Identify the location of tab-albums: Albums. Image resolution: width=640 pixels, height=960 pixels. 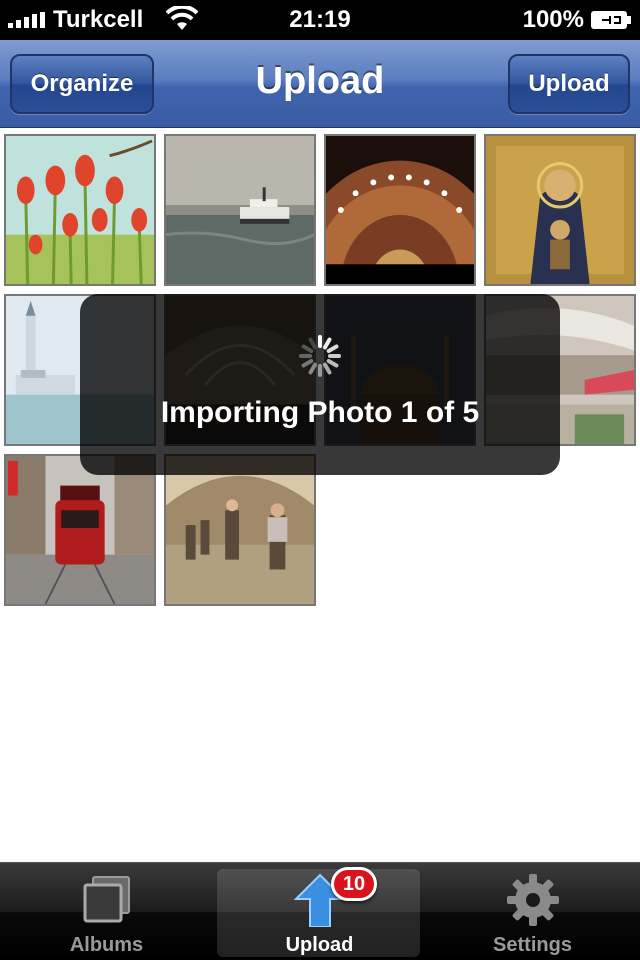
(106, 911).